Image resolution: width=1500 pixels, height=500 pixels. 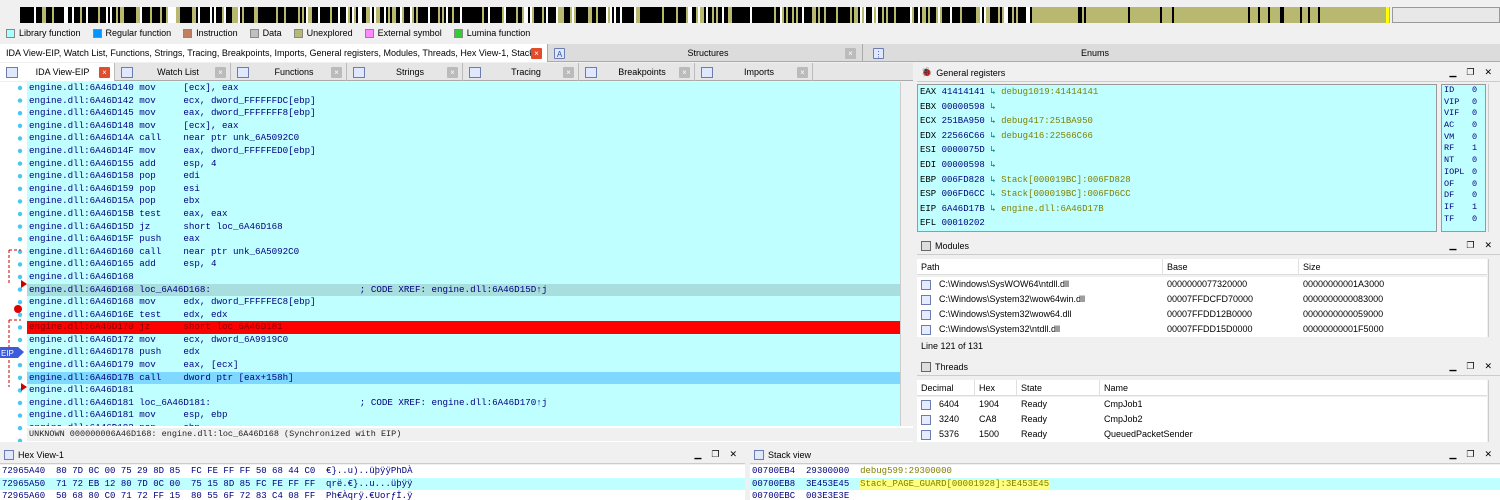 I want to click on close-icon: ✕, so click(x=1488, y=454).